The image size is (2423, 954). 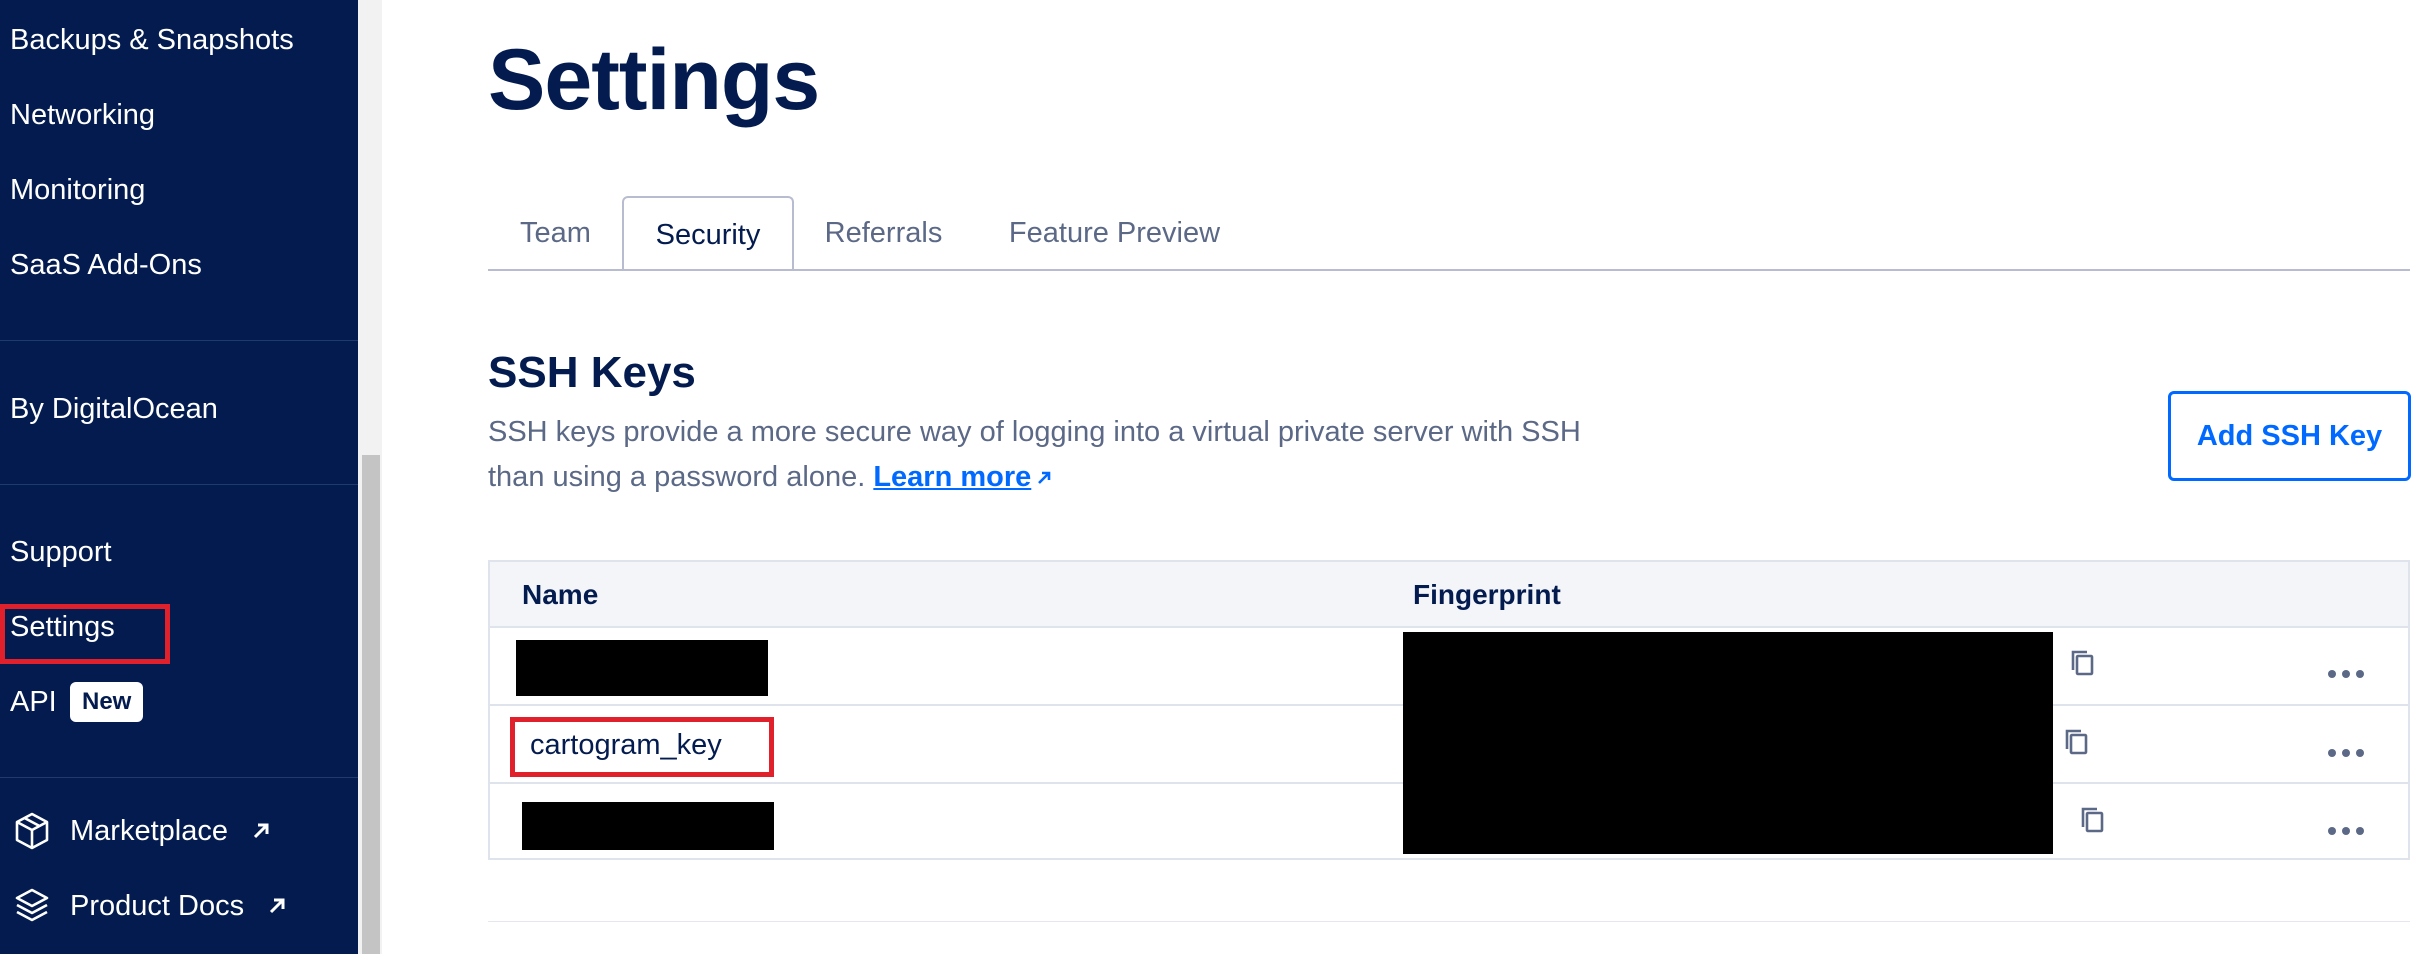 What do you see at coordinates (2289, 436) in the screenshot?
I see `add-ssh-key-button: Add SSH Key` at bounding box center [2289, 436].